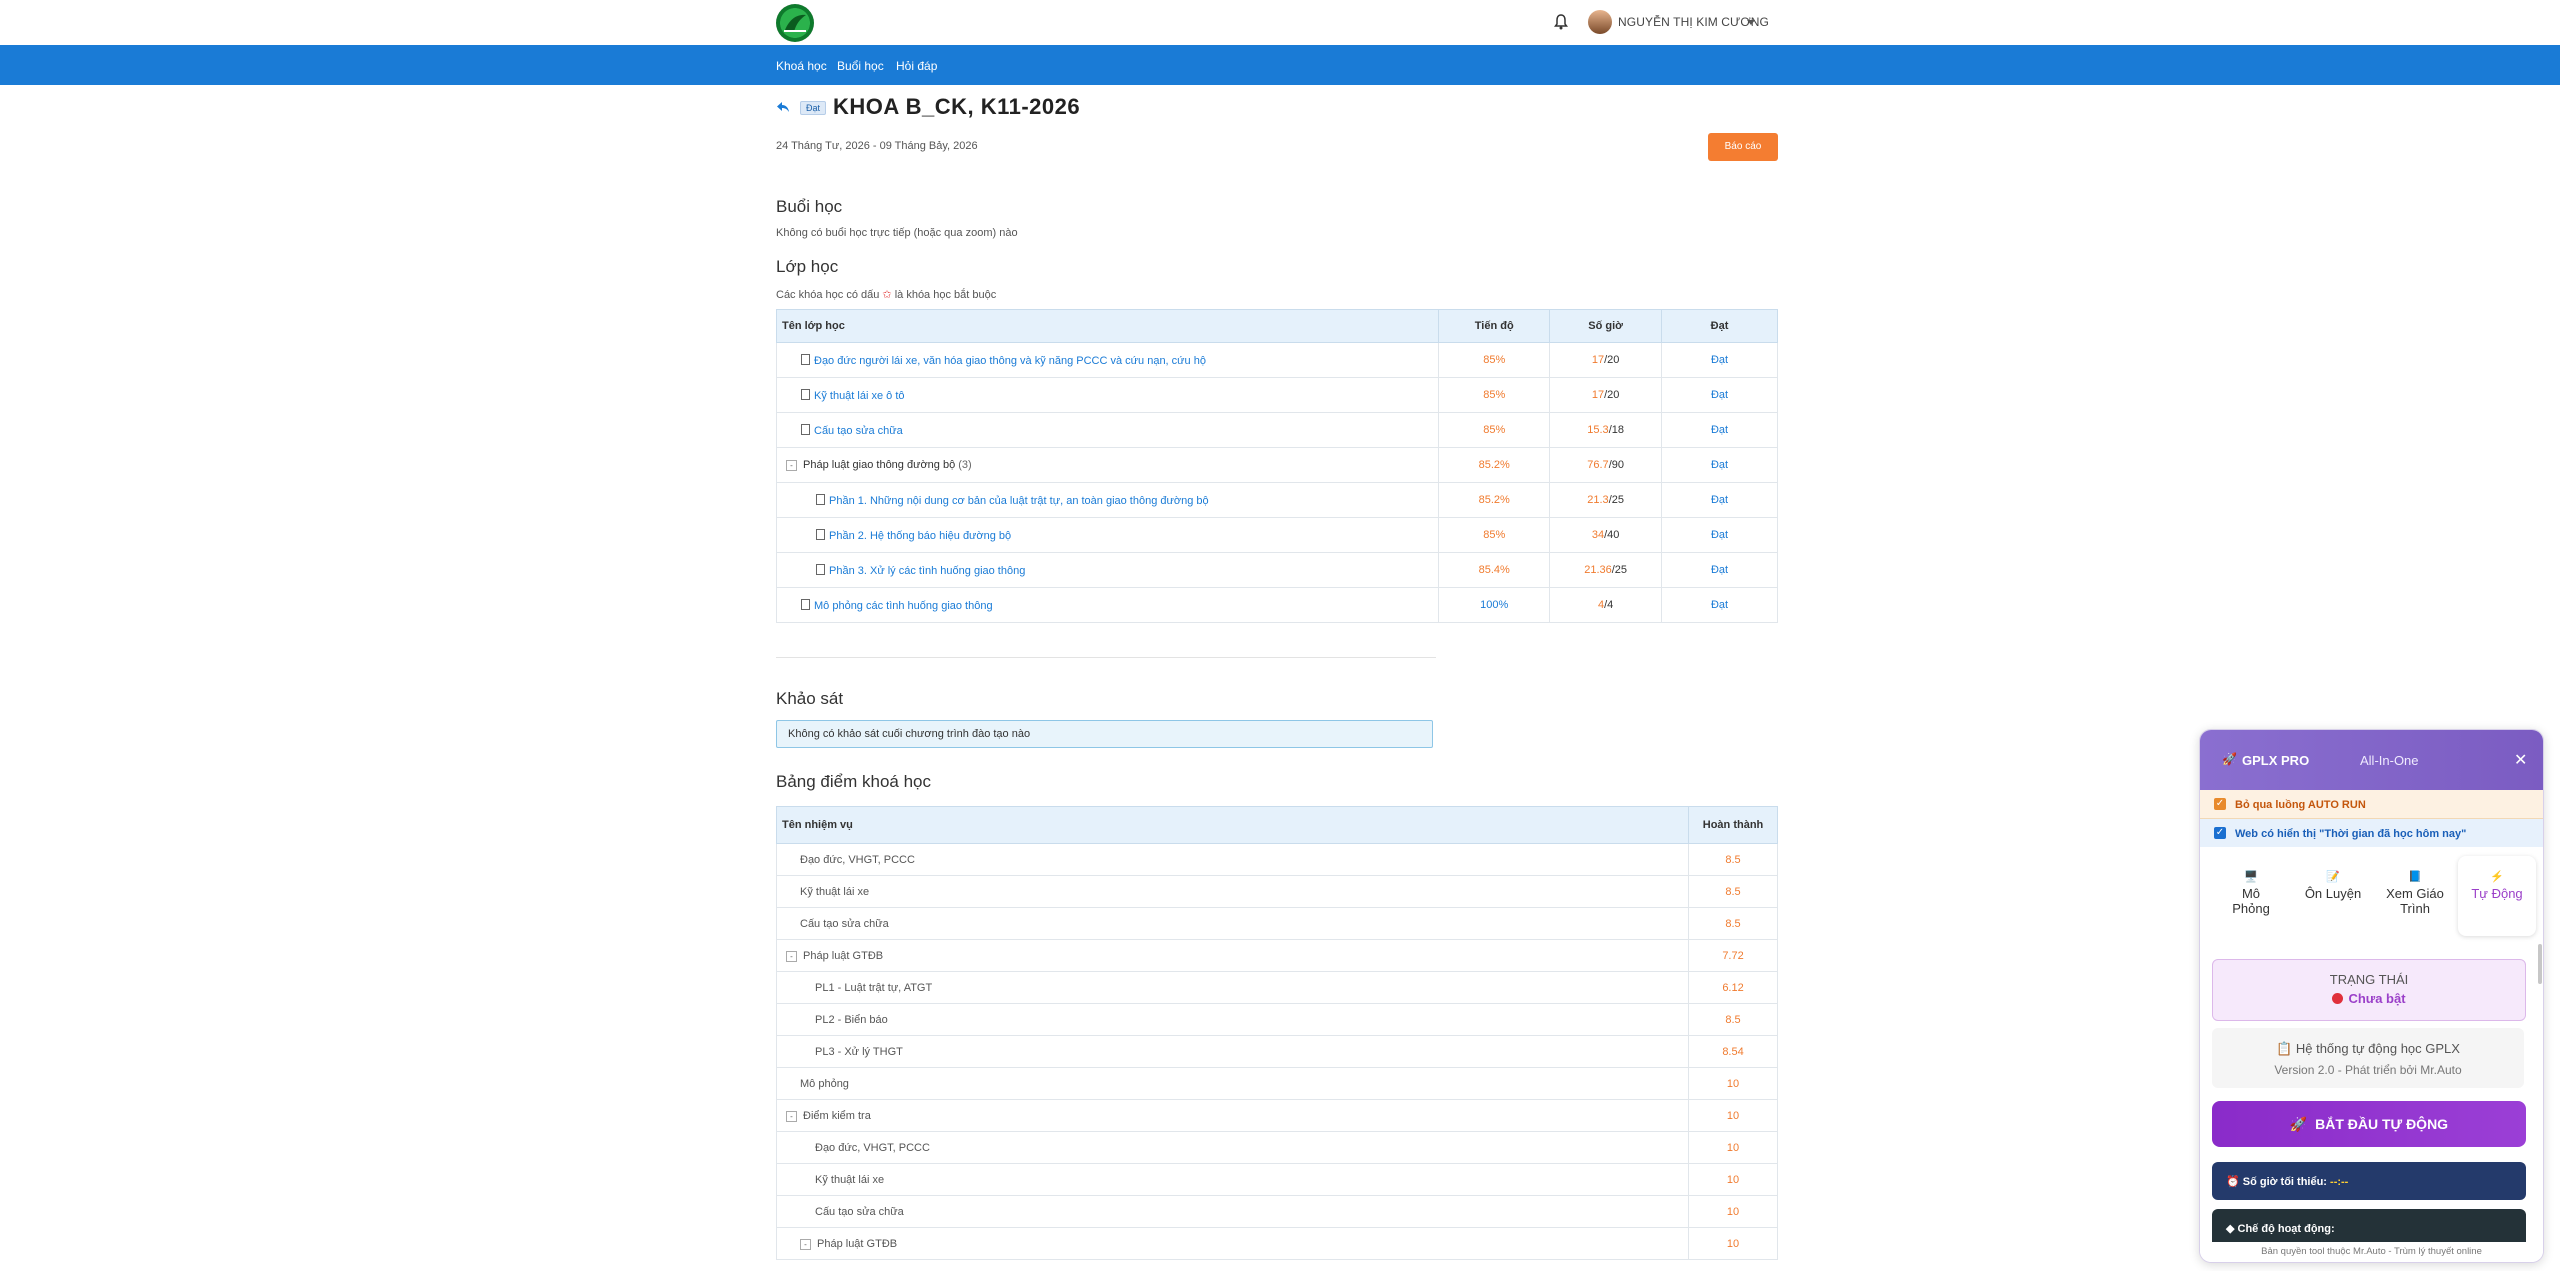 Image resolution: width=2560 pixels, height=1271 pixels. Describe the element at coordinates (858, 431) in the screenshot. I see `class-link: Cấu tạo sửa chữa` at that location.